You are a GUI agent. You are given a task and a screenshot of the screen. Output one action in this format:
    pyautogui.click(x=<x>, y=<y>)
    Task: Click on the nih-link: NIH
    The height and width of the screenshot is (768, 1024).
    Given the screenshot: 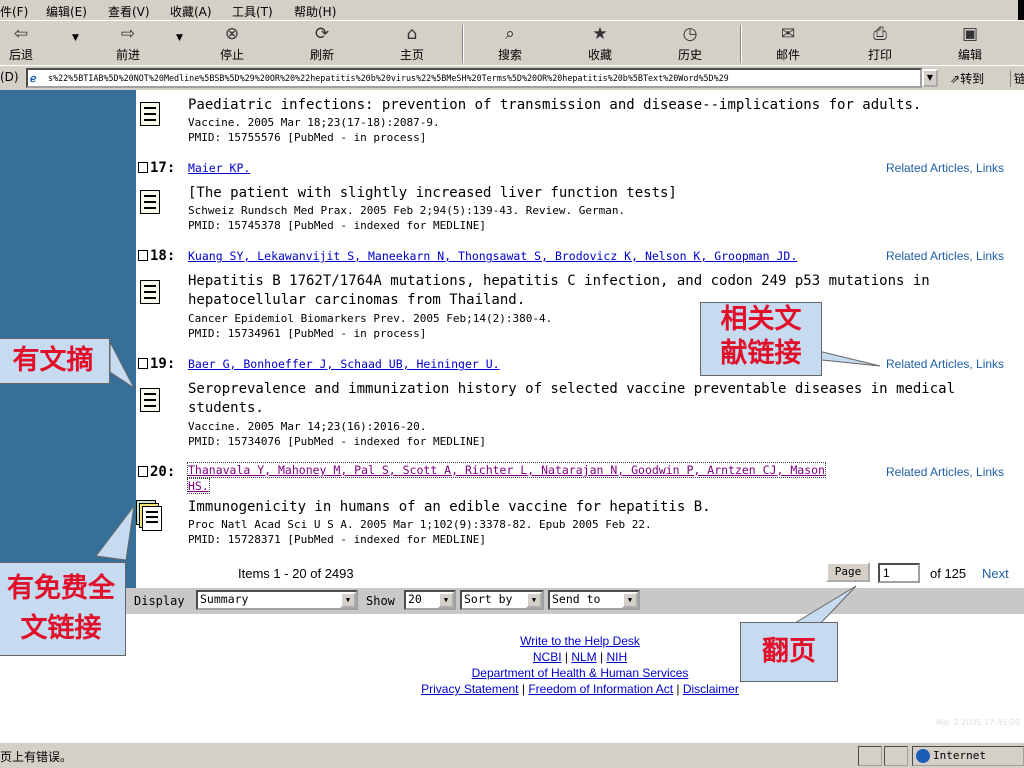 What is the action you would take?
    pyautogui.click(x=616, y=657)
    